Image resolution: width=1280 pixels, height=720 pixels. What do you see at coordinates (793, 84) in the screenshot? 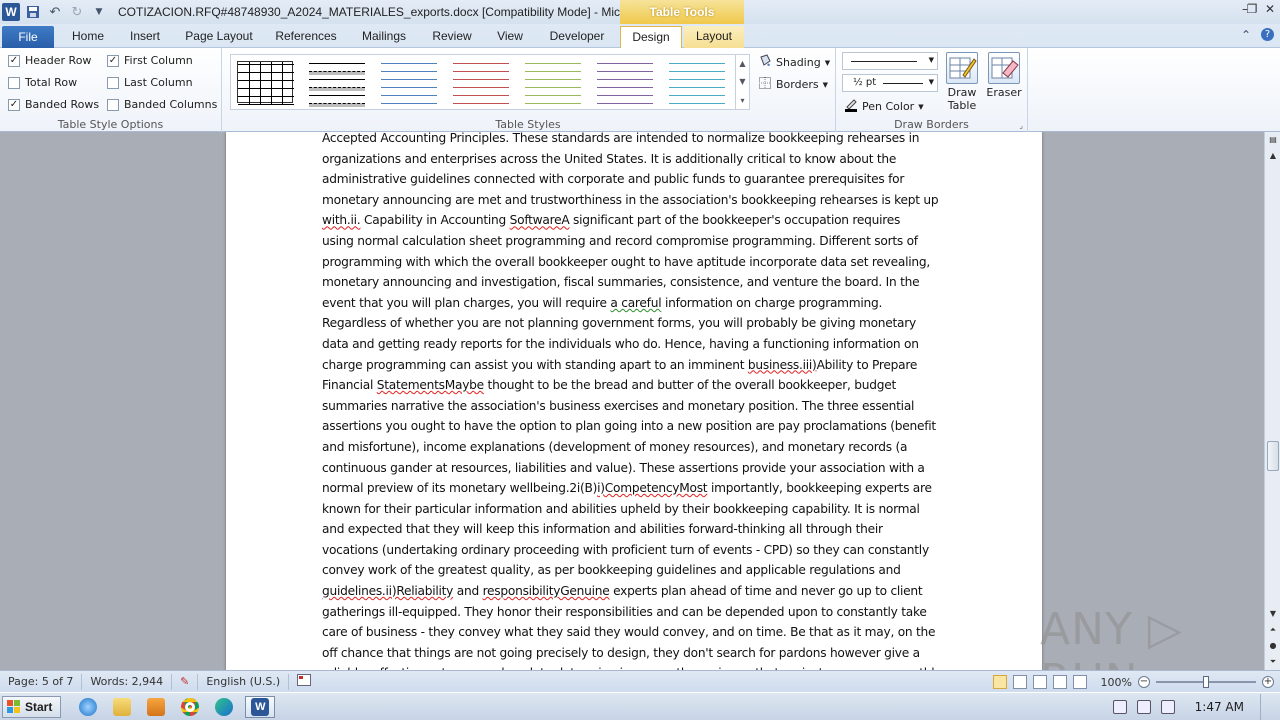
I see `borders-button: Borders ▼` at bounding box center [793, 84].